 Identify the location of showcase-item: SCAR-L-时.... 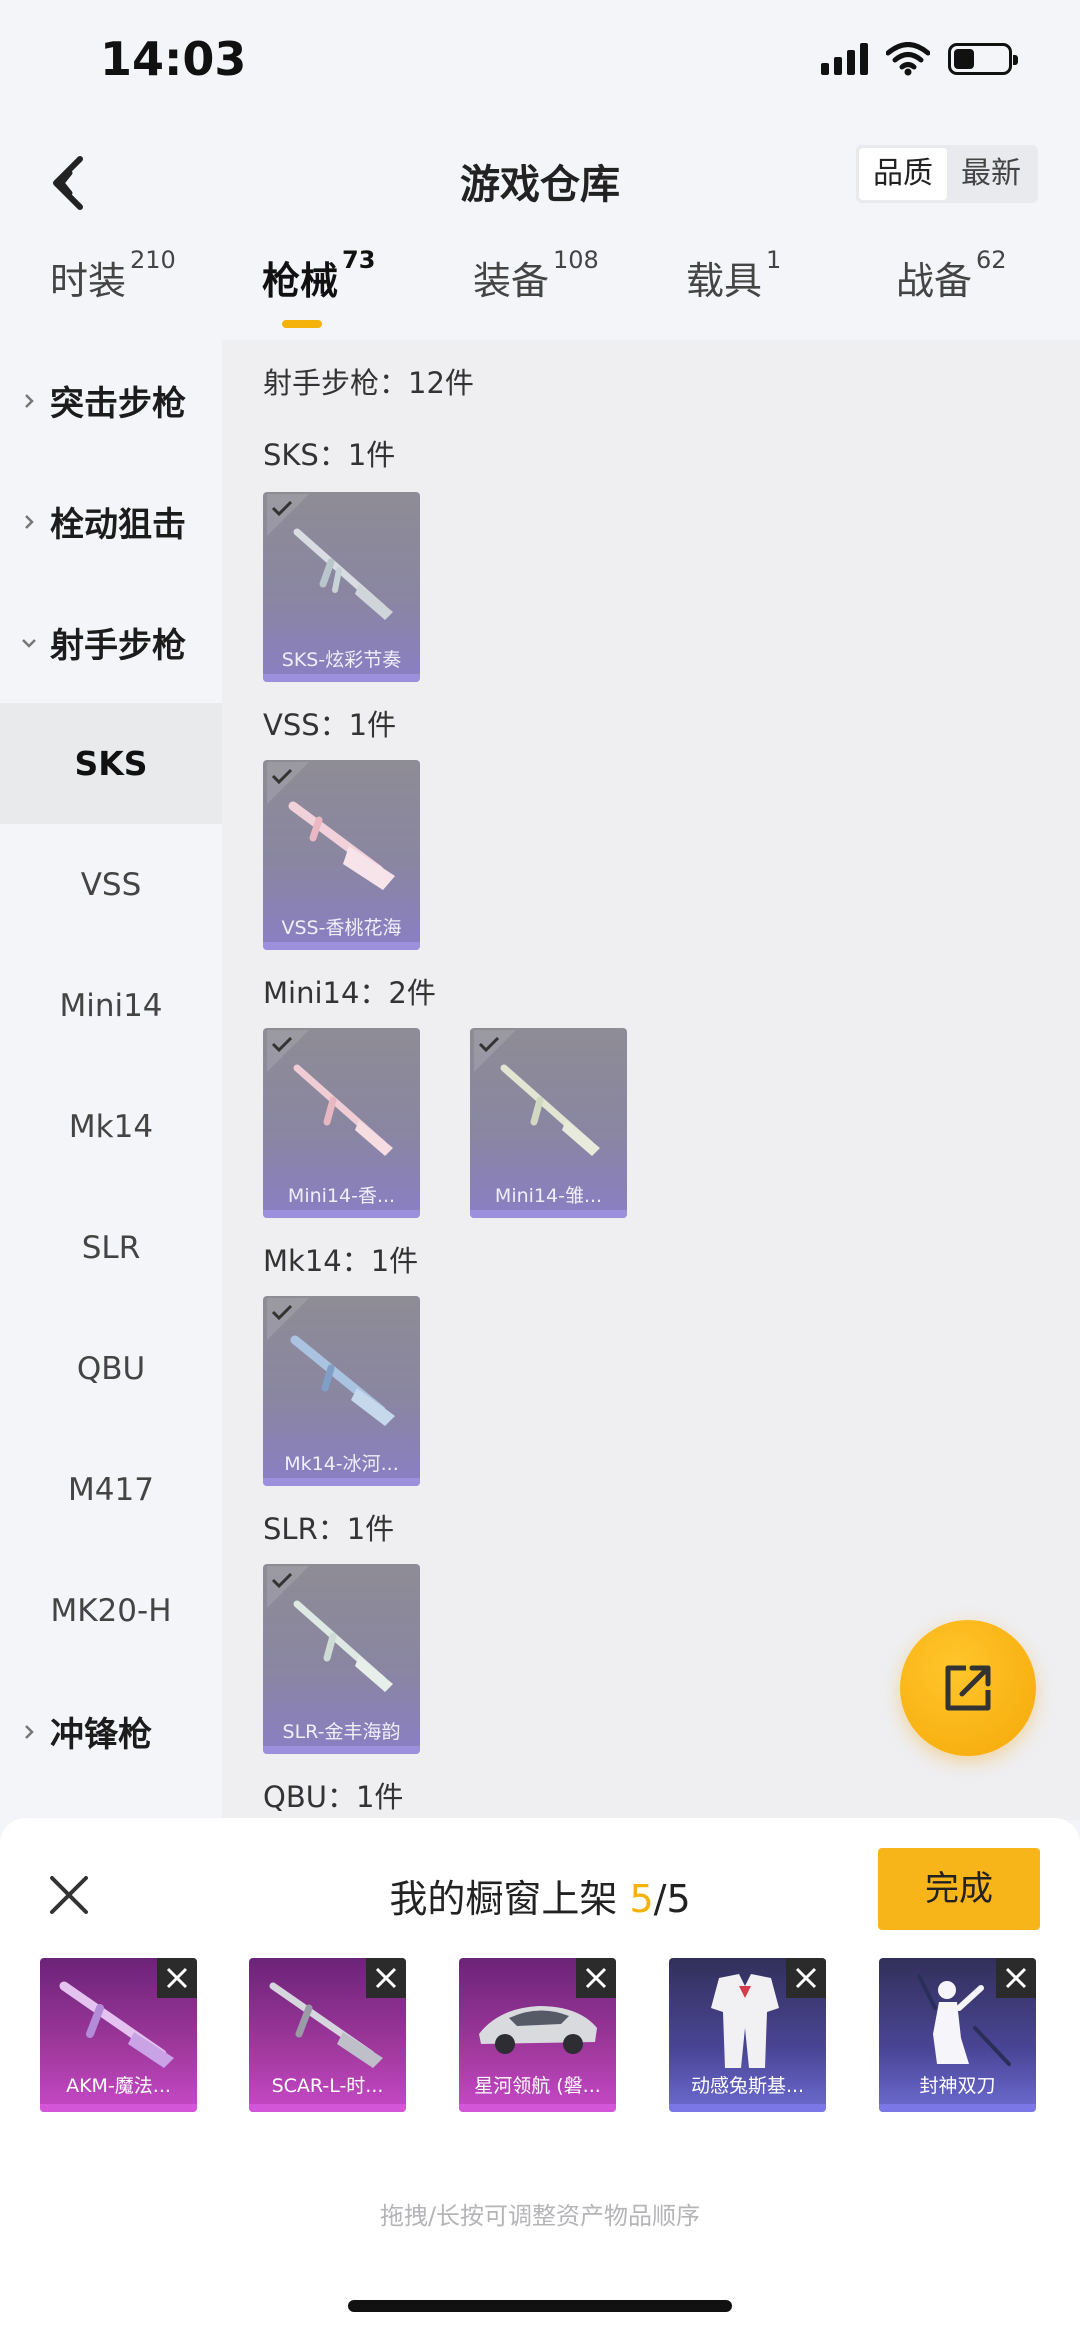
(327, 2035).